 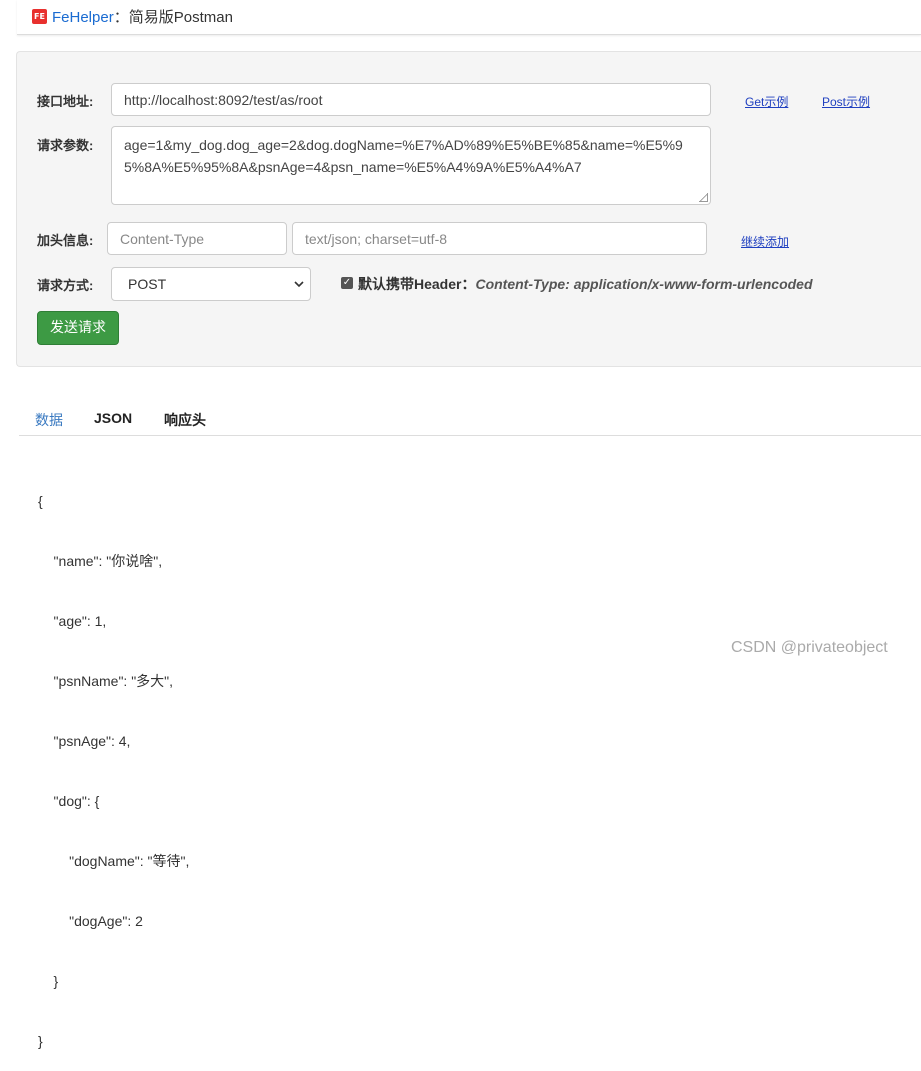 I want to click on post-example-link: Post示例, so click(x=846, y=101).